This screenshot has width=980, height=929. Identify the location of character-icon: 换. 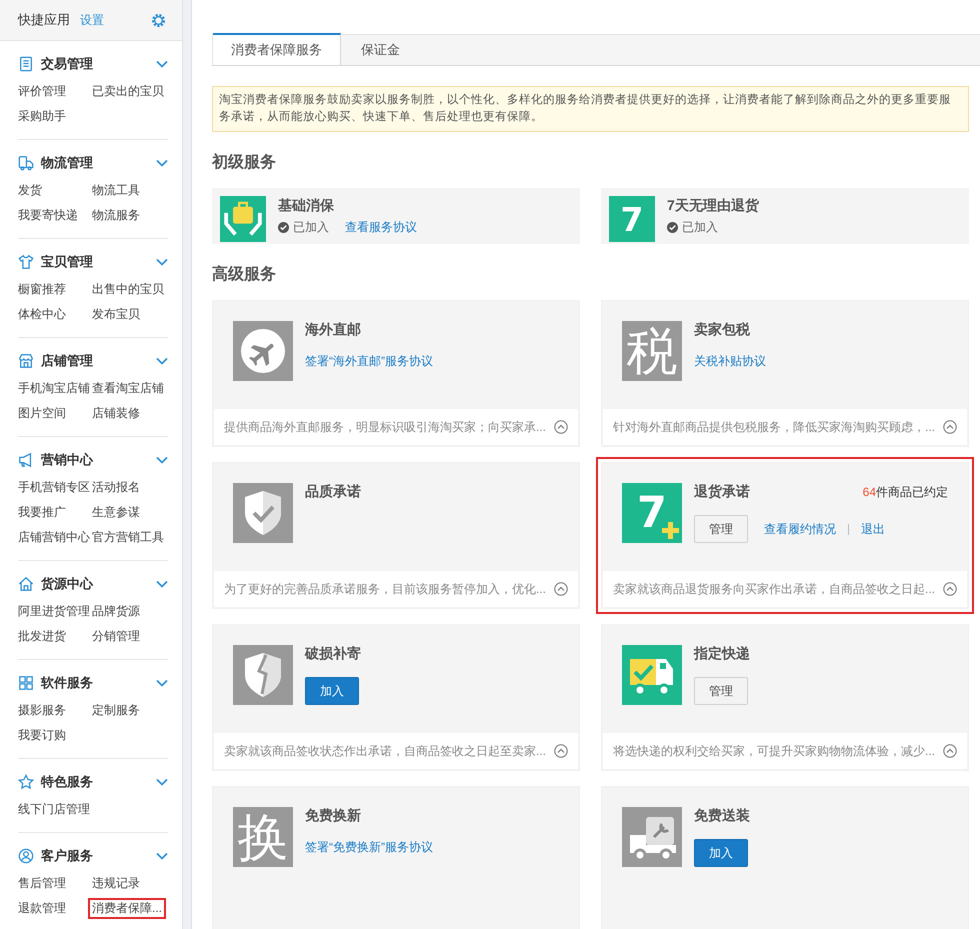
(263, 837).